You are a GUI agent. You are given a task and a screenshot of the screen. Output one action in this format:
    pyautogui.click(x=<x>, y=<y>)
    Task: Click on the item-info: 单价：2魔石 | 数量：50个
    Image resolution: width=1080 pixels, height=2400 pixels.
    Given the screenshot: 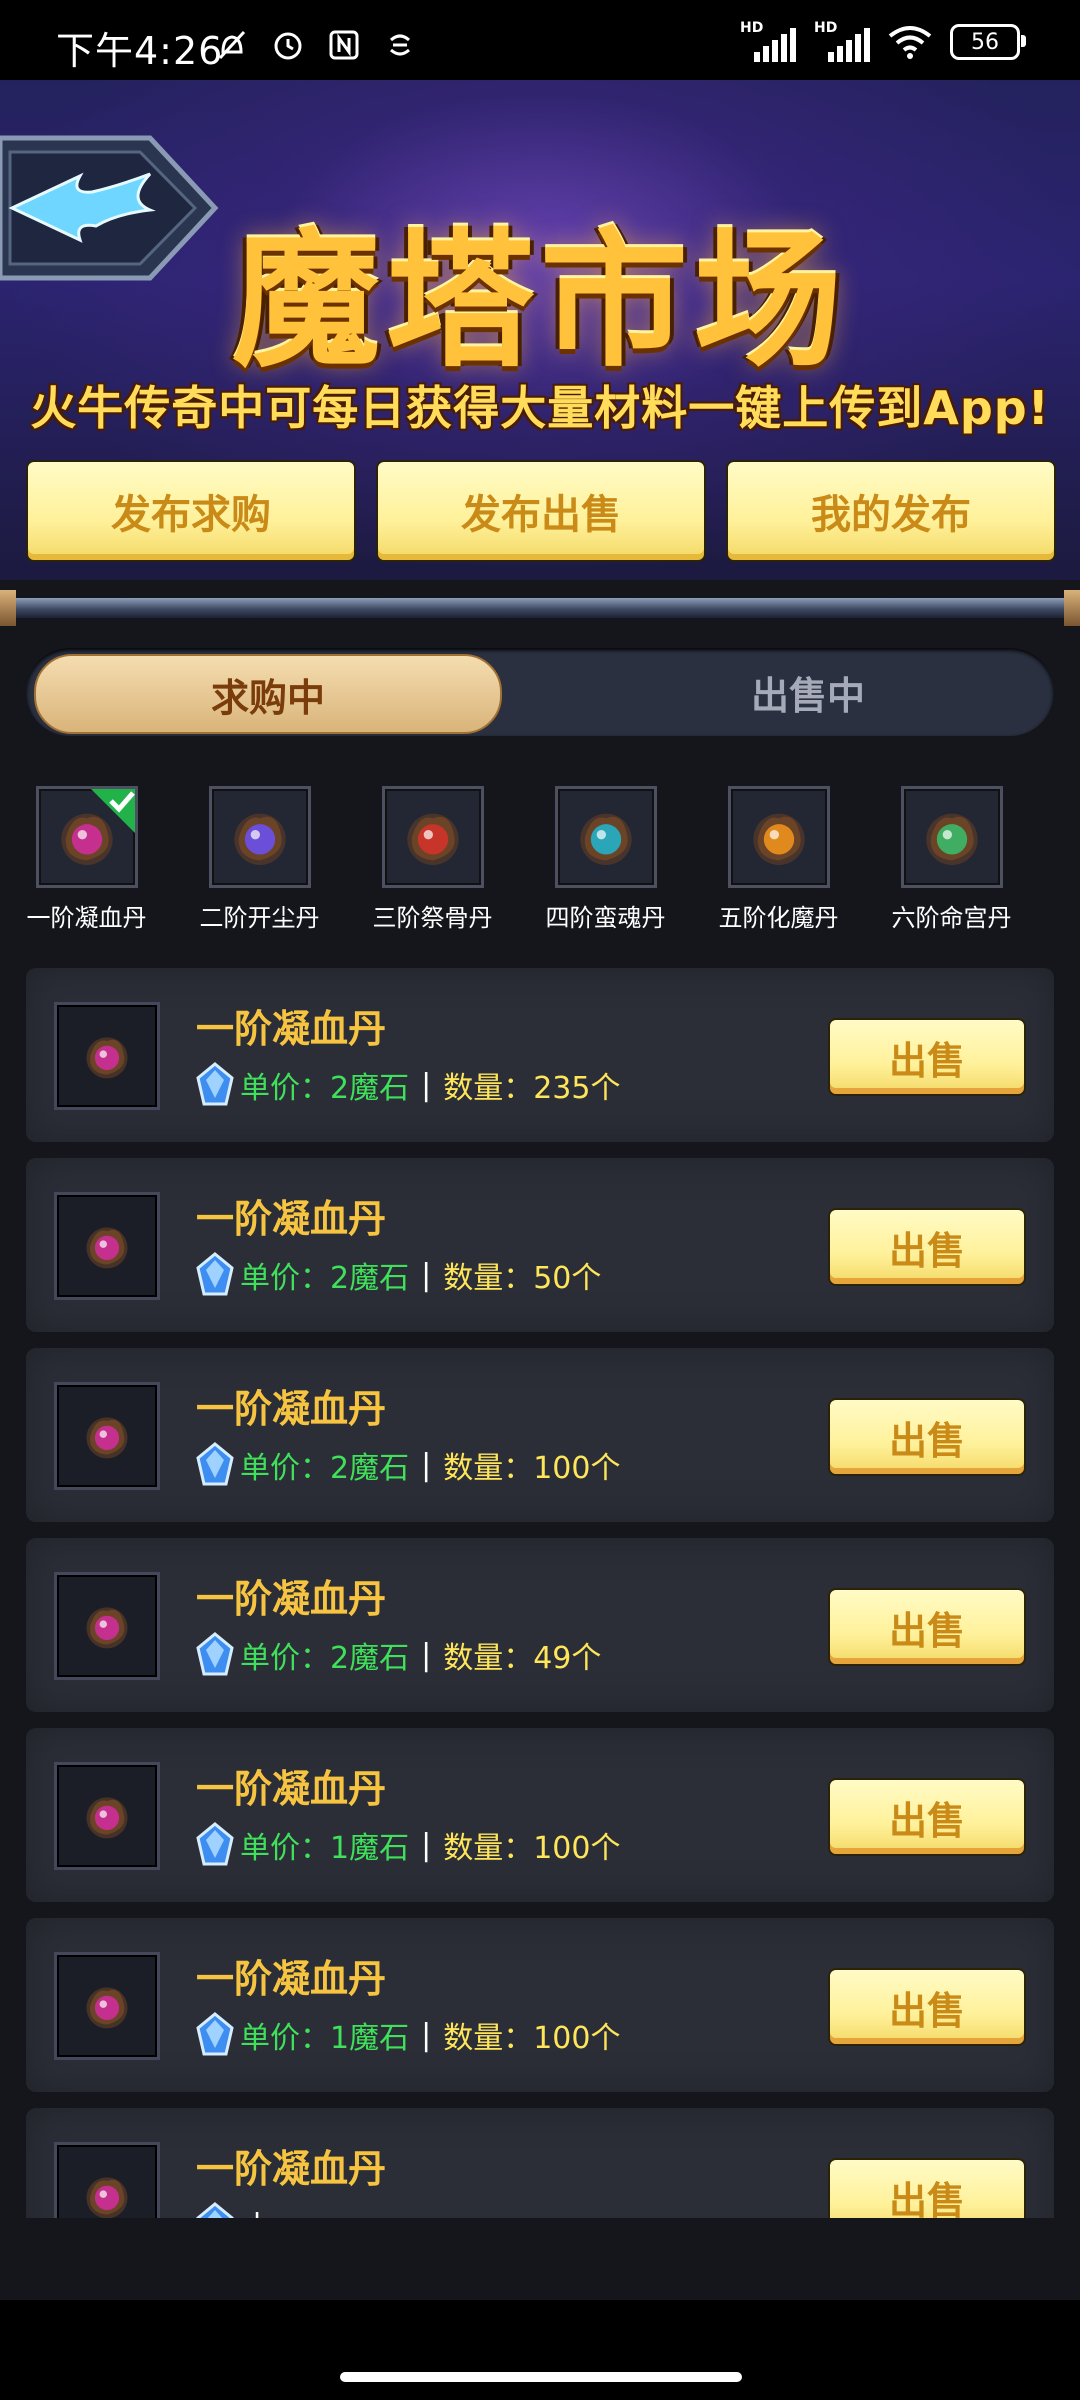 What is the action you would take?
    pyautogui.click(x=398, y=1275)
    